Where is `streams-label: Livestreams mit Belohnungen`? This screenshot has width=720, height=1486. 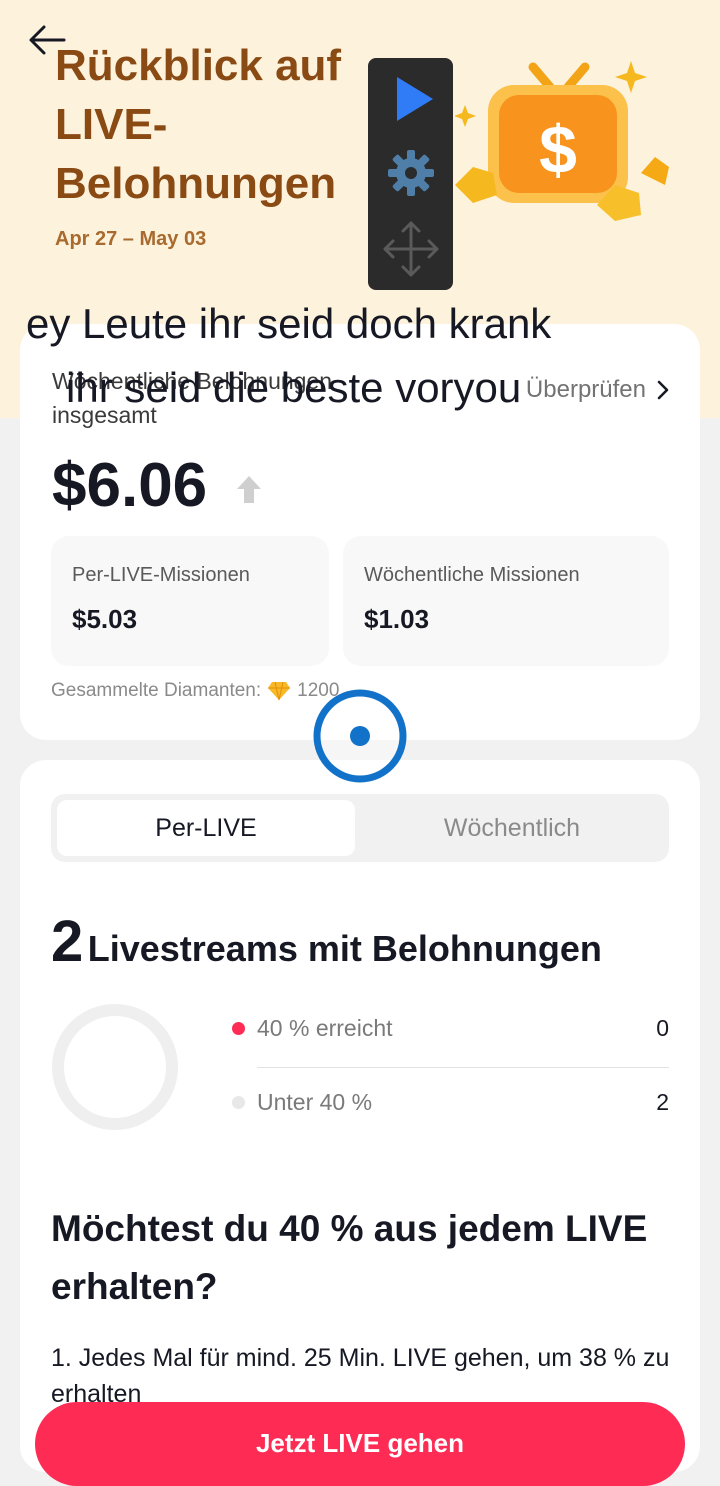 streams-label: Livestreams mit Belohnungen is located at coordinates (344, 948).